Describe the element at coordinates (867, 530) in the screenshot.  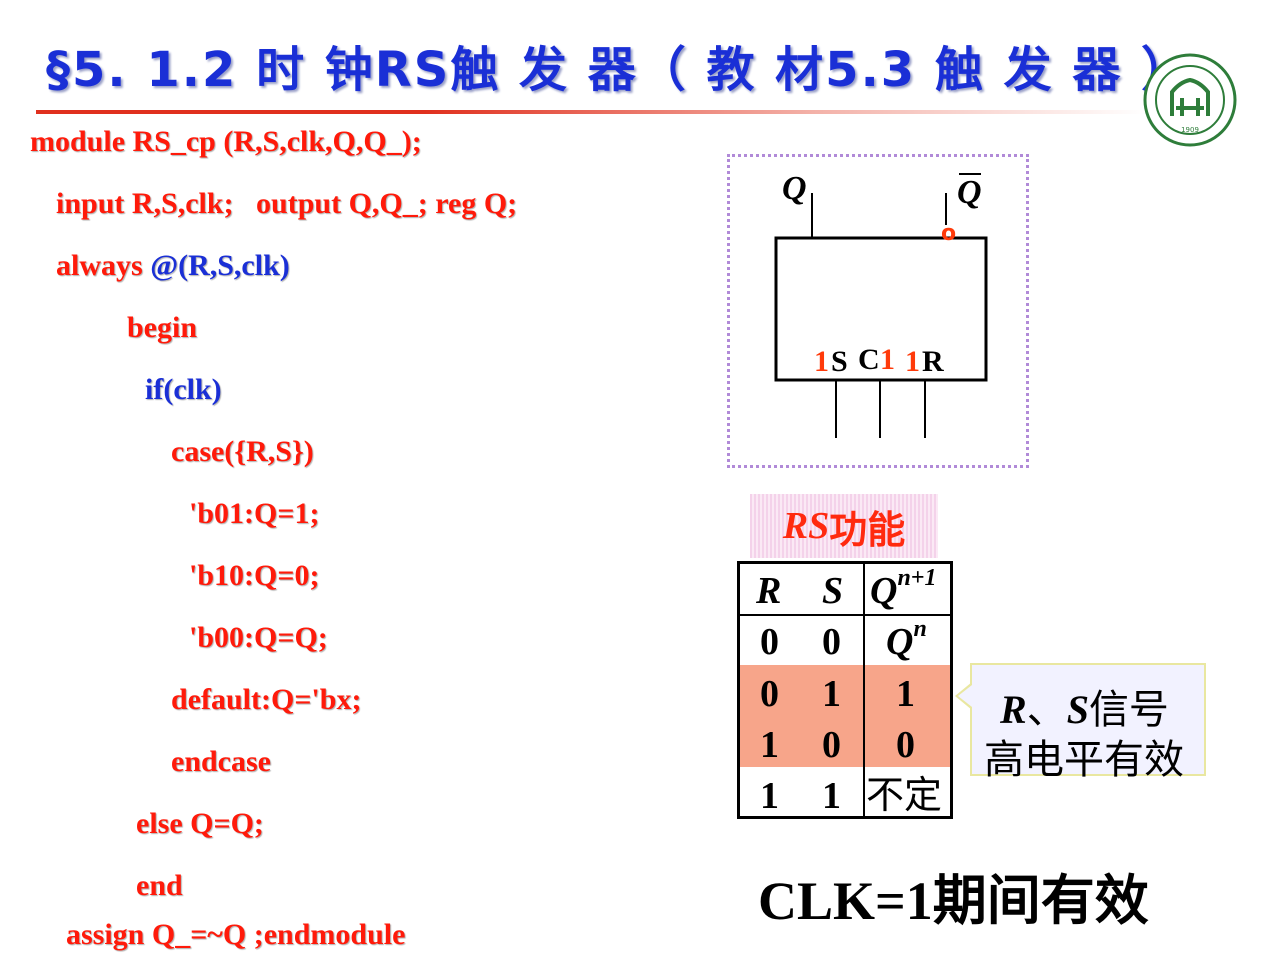
I see `rs-function-text: 功能` at that location.